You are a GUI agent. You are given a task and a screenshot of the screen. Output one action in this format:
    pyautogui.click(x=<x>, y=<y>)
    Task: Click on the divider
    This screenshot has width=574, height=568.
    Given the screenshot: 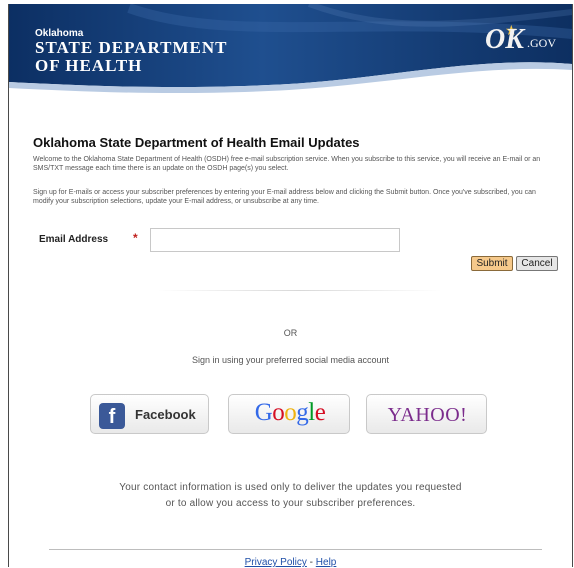 What is the action you would take?
    pyautogui.click(x=299, y=290)
    